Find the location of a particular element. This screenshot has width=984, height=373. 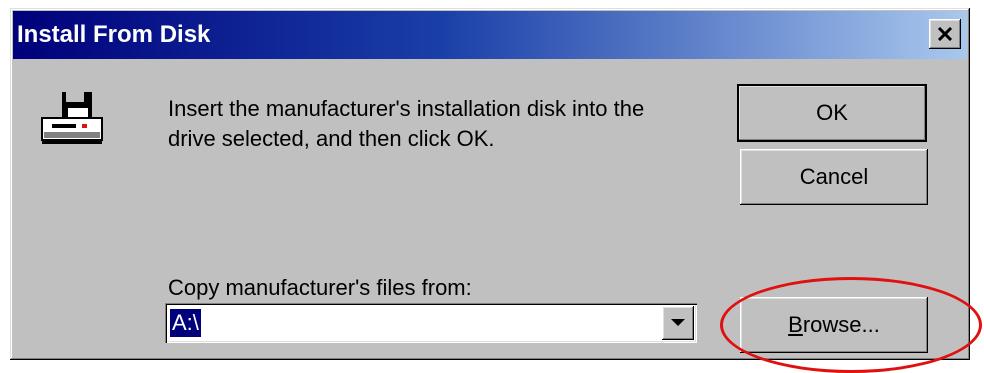

chevron-down-icon is located at coordinates (678, 322).